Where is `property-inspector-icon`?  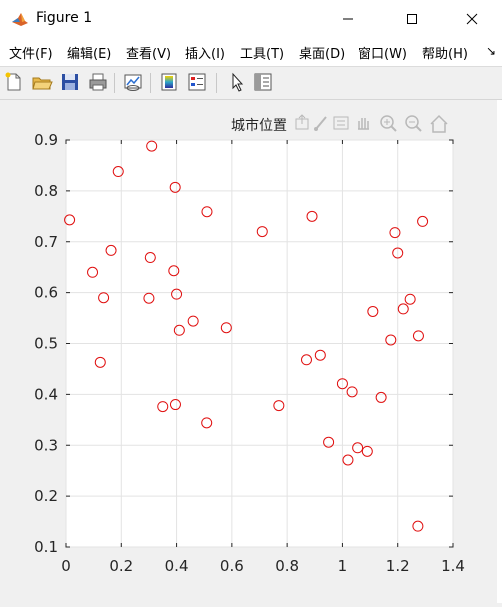
property-inspector-icon is located at coordinates (263, 82).